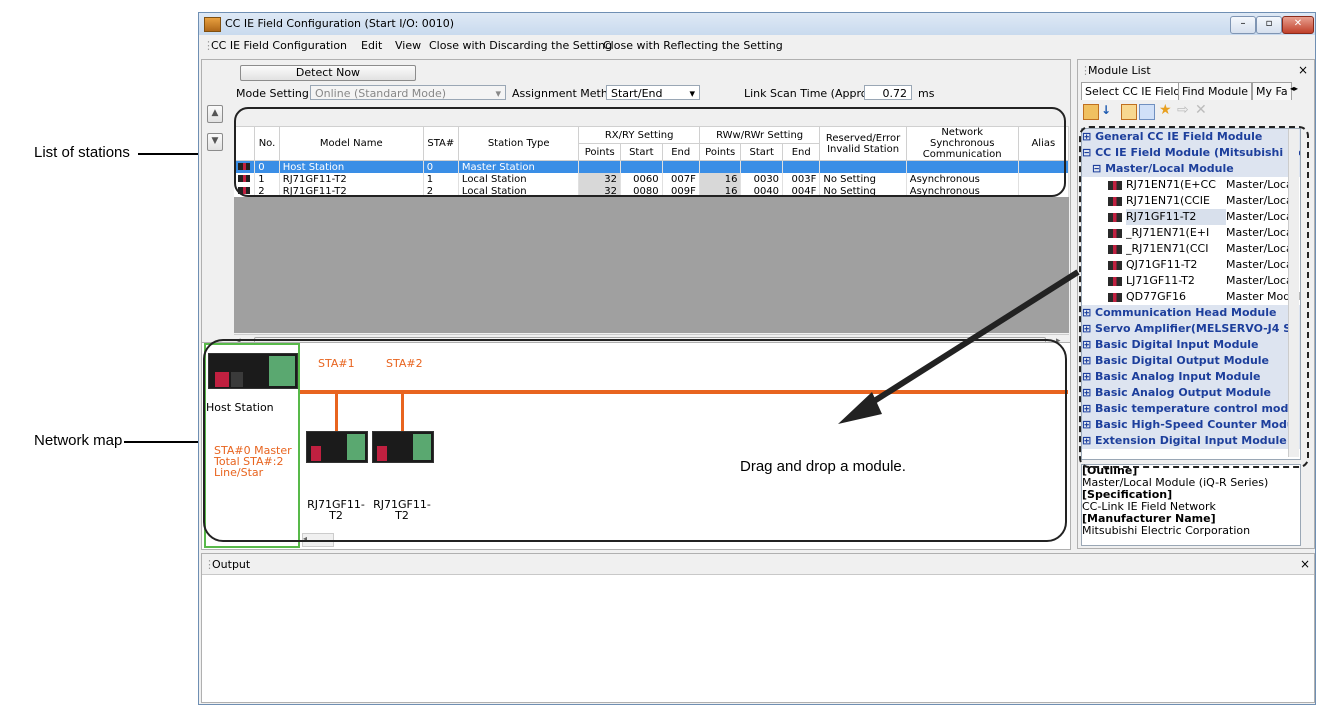 The image size is (1321, 709). I want to click on assignment-method-select: Start/End ▾, so click(653, 92).